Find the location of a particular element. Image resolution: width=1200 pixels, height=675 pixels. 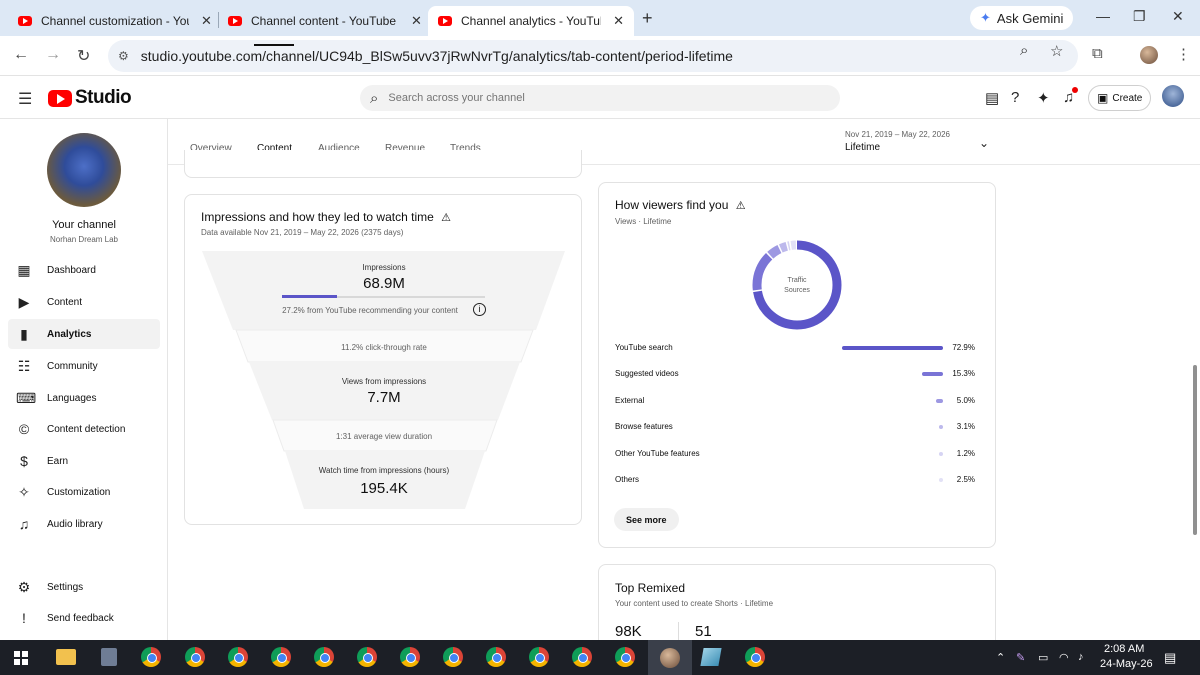

notification-center-icon: ▤ is located at coordinates (1170, 658).